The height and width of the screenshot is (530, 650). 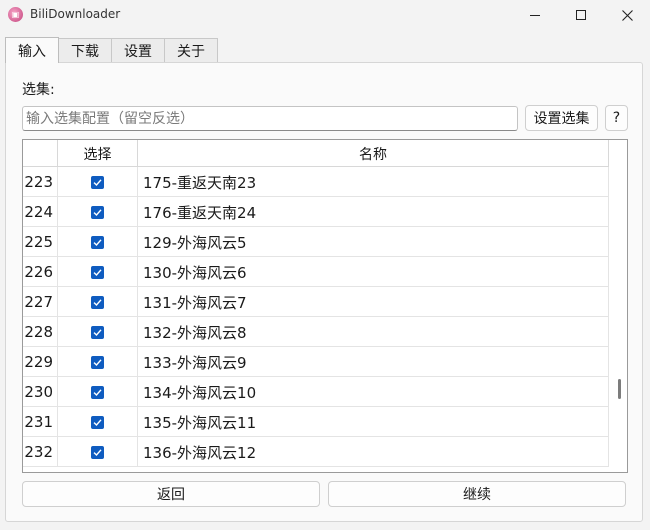 I want to click on table-row: 228 132-外海风云8, so click(x=316, y=332).